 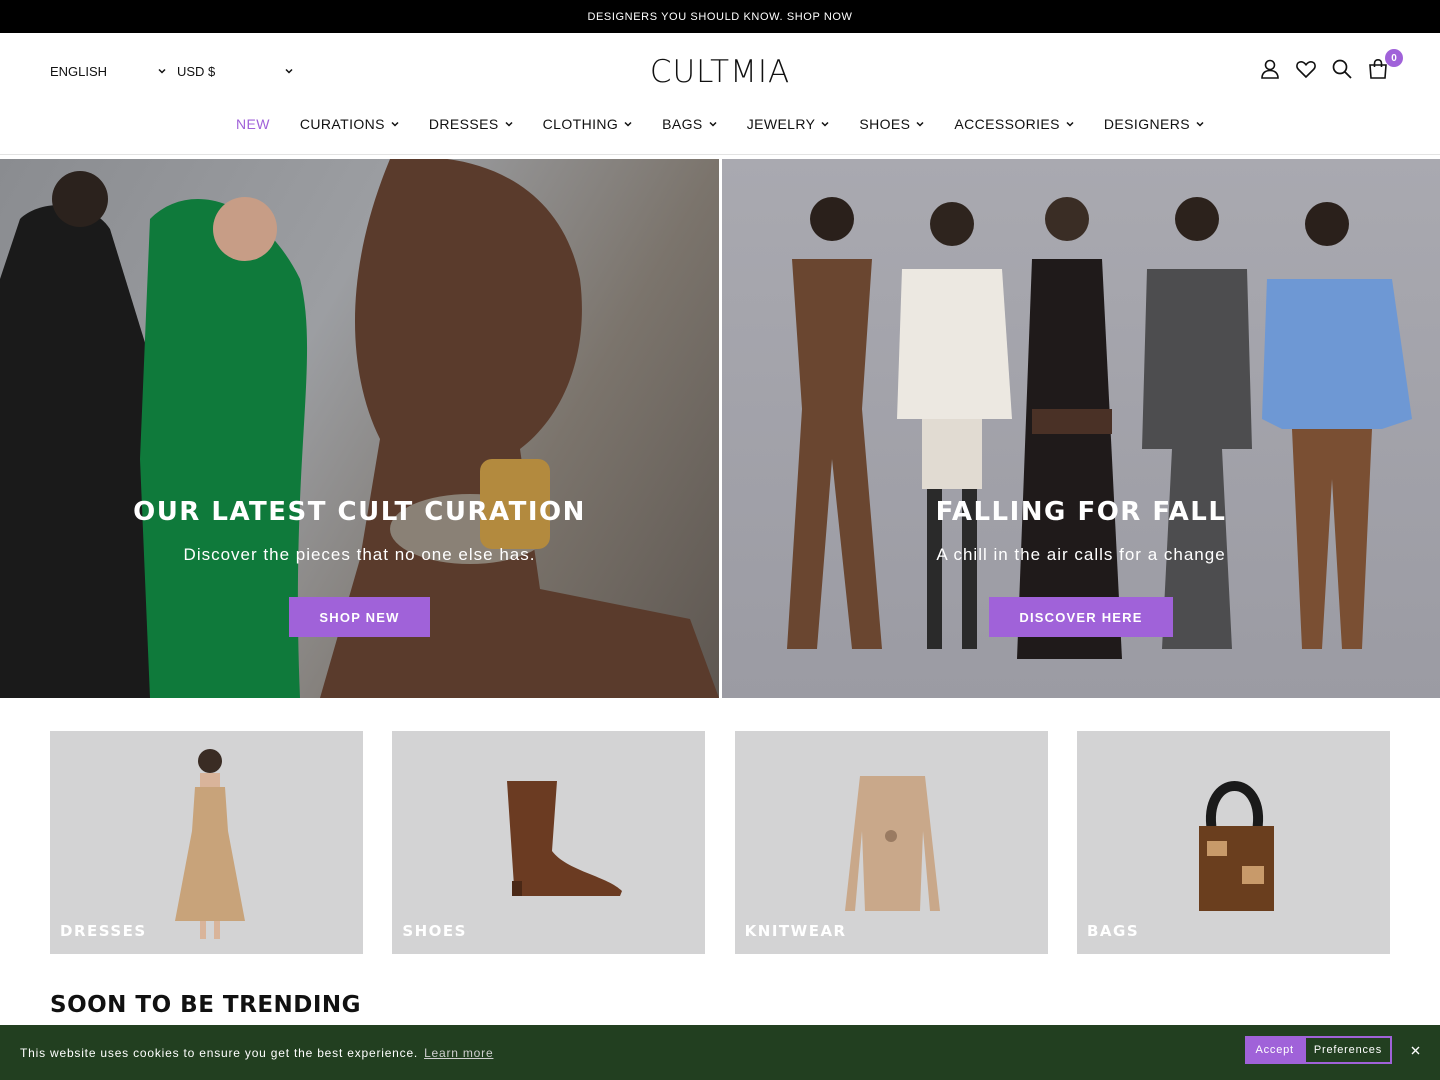 What do you see at coordinates (463, 124) in the screenshot?
I see `nav-item-label: DRESSES` at bounding box center [463, 124].